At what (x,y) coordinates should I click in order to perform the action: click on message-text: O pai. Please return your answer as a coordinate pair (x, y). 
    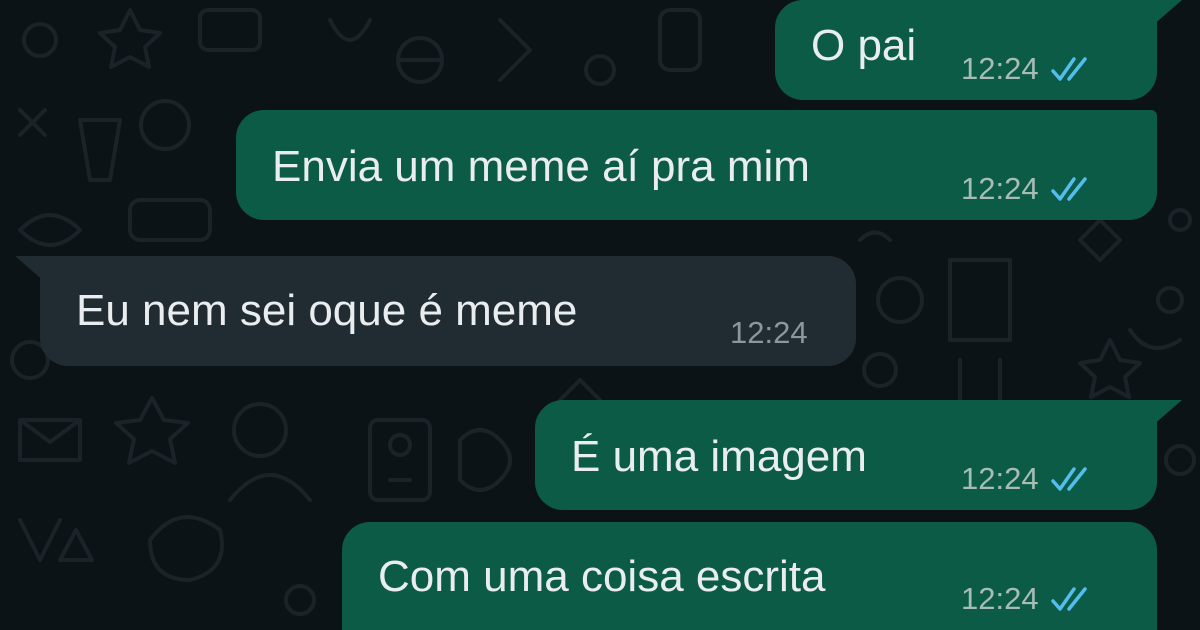
    Looking at the image, I should click on (864, 45).